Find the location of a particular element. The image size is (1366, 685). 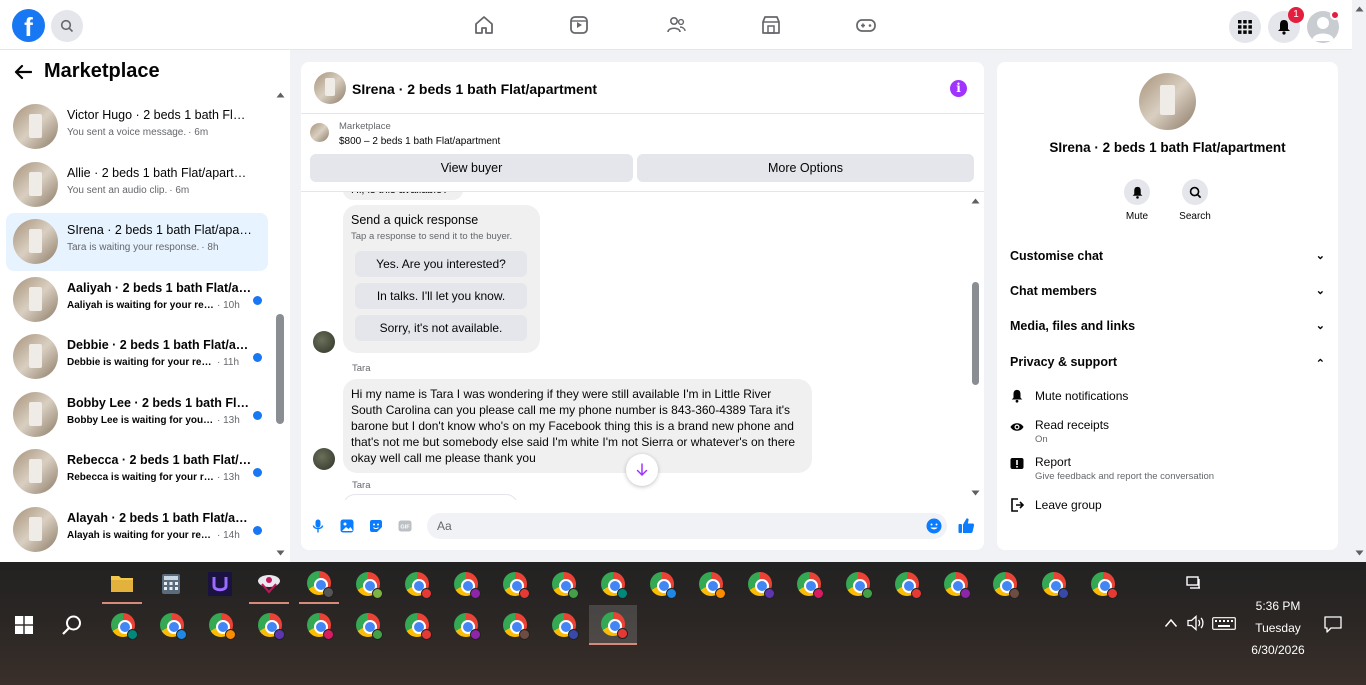

read-receipts-item: Read receipts On is located at coordinates (1167, 433).